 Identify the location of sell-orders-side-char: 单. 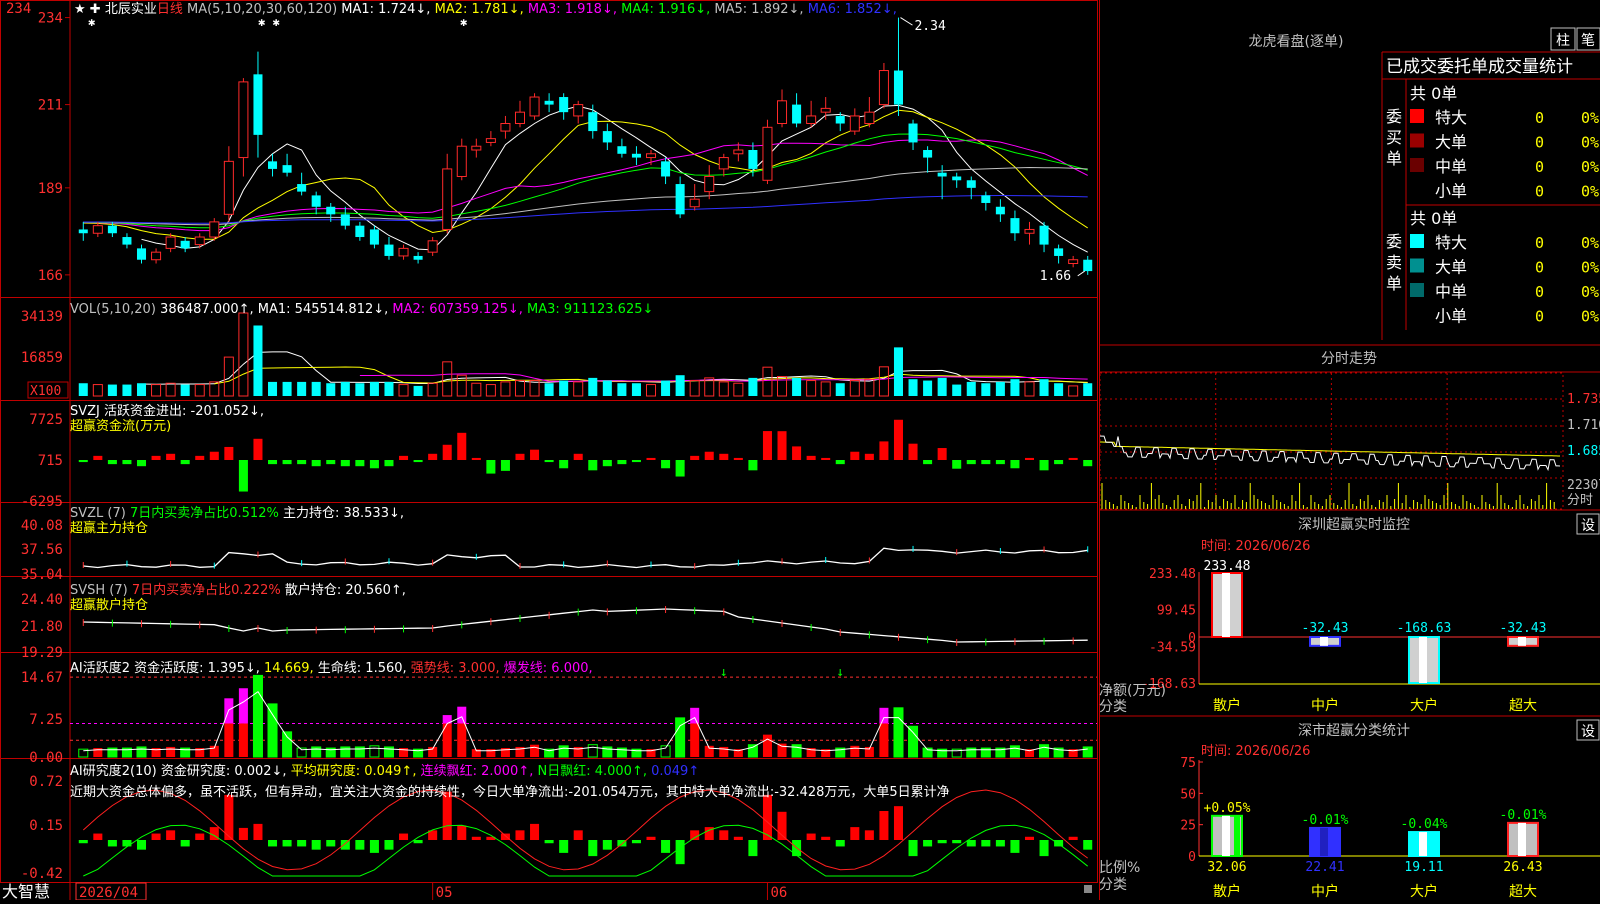
(1394, 283).